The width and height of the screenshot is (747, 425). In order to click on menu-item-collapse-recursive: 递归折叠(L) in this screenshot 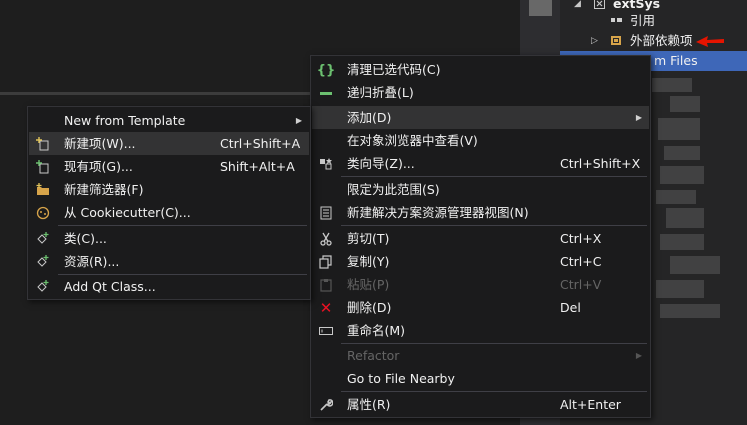, I will do `click(480, 92)`.